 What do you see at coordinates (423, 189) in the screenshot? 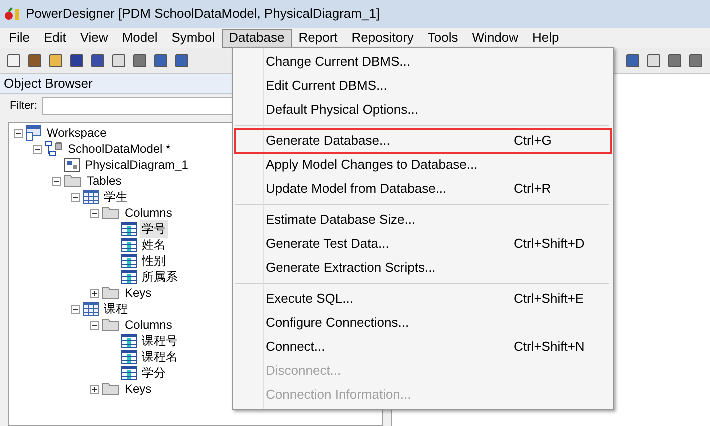
I see `menu-option: Update Model from Database... Ctrl+R` at bounding box center [423, 189].